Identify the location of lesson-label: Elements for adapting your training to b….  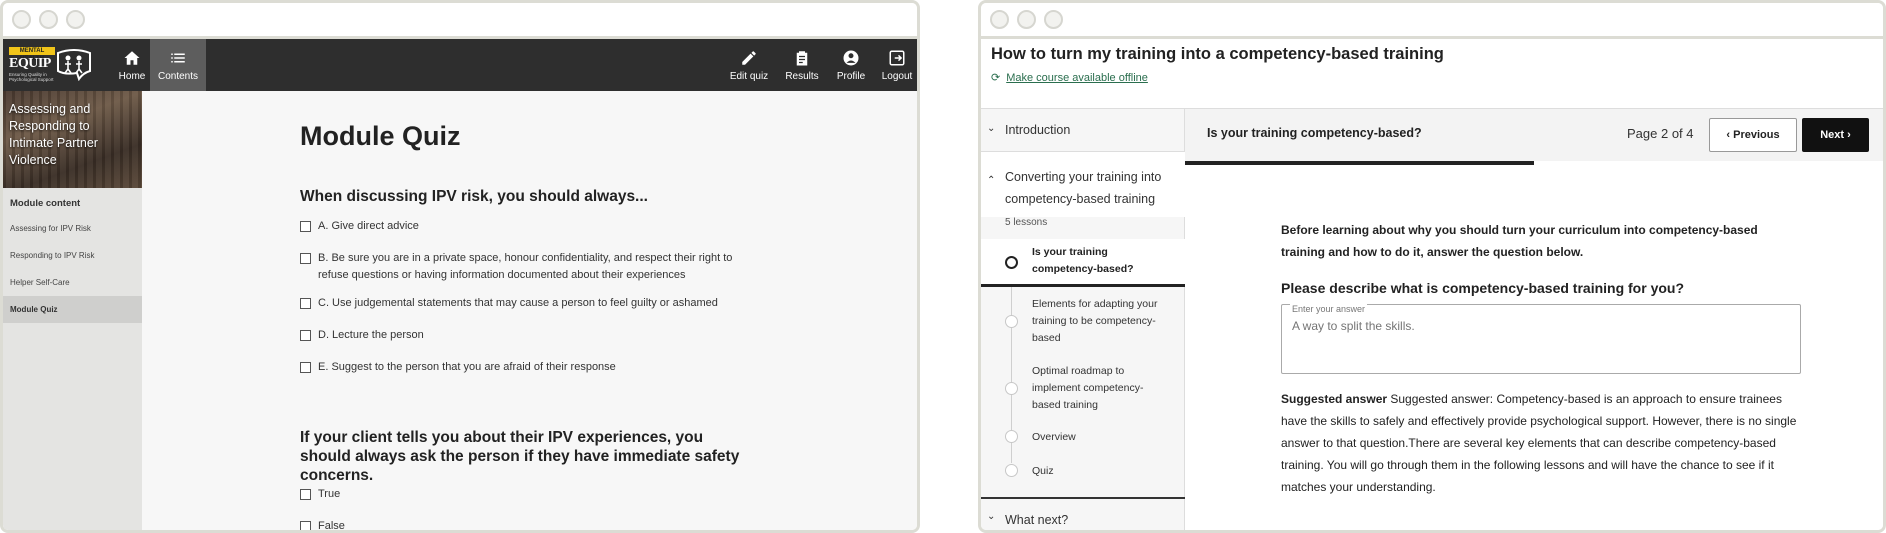
(1095, 321).